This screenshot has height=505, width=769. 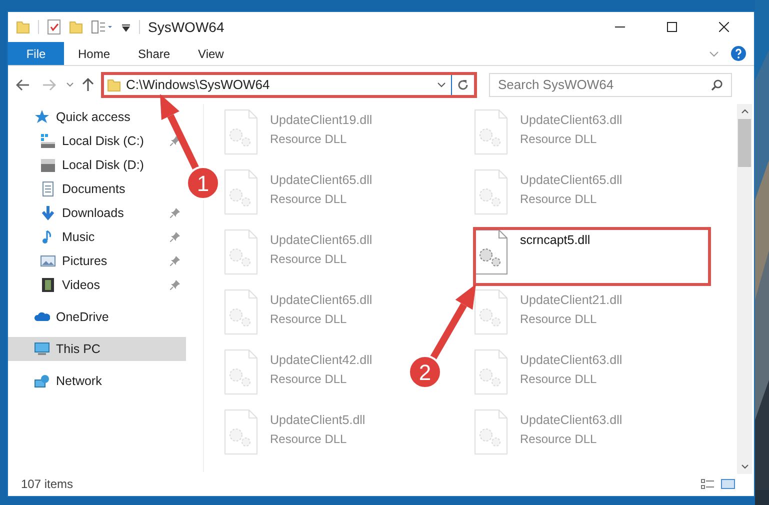 I want to click on minimize-icon, so click(x=620, y=27).